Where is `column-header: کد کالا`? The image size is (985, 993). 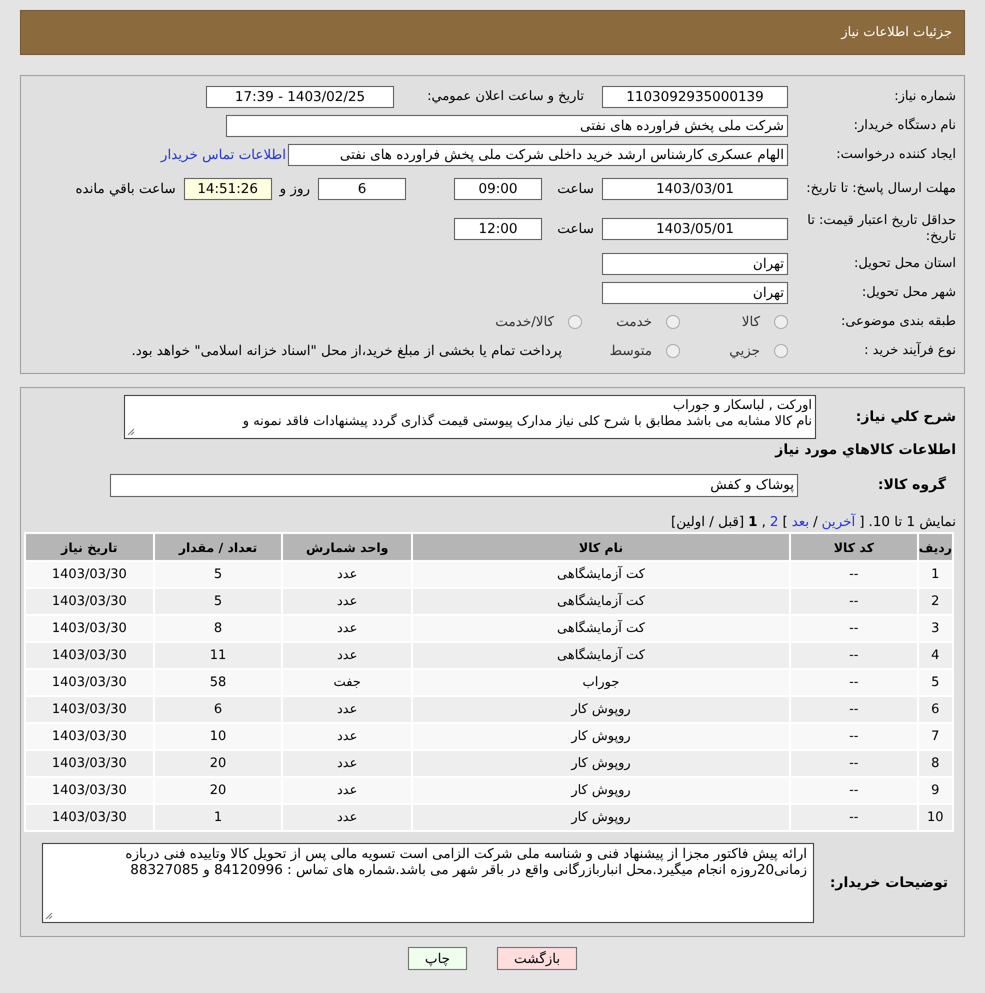
column-header: کد کالا is located at coordinates (853, 547).